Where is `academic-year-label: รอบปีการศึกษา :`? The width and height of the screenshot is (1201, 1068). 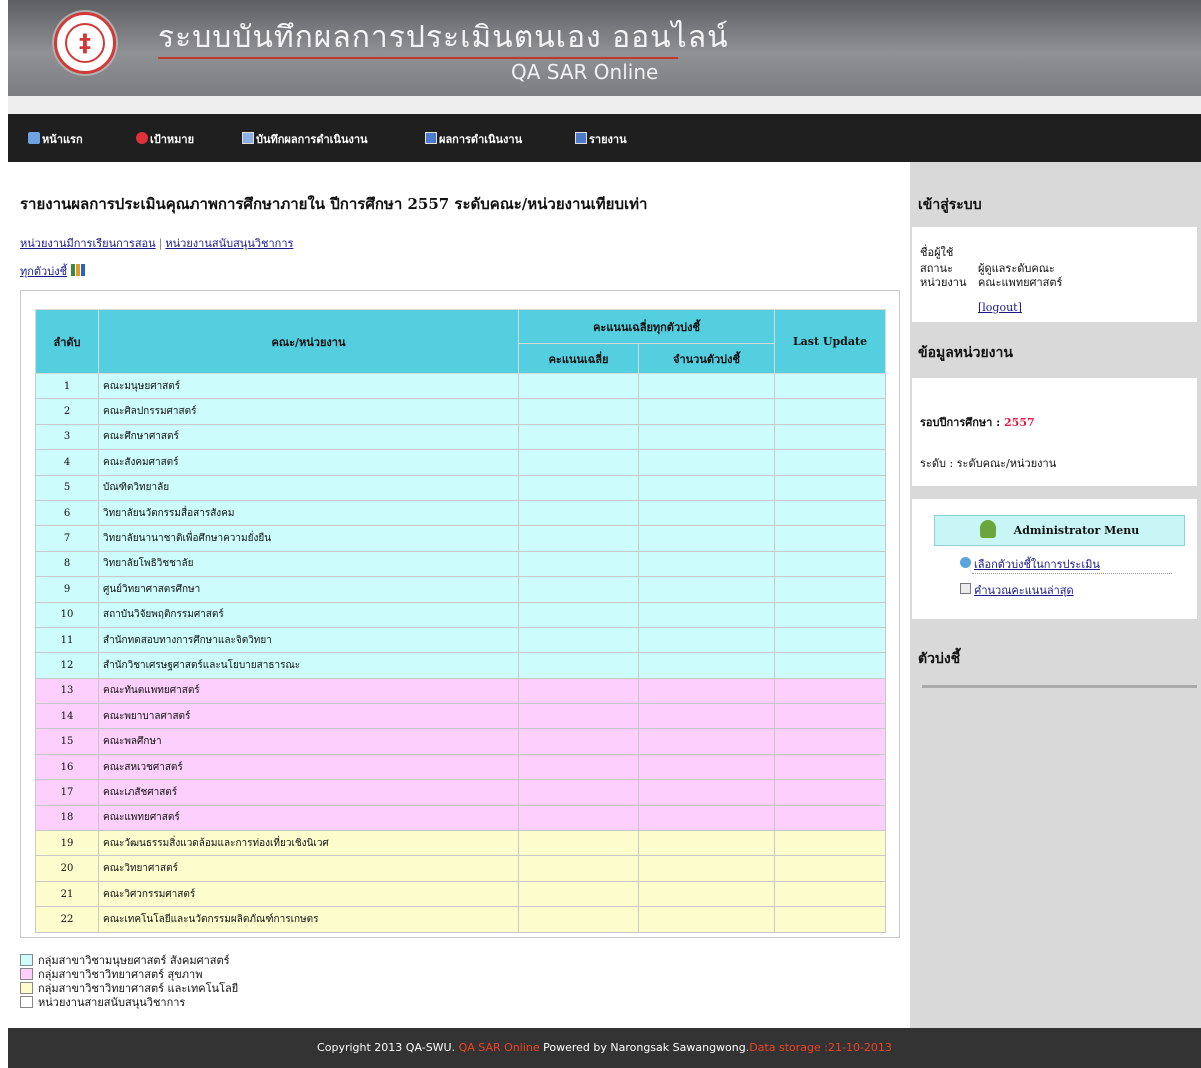
academic-year-label: รอบปีการศึกษา : is located at coordinates (962, 422).